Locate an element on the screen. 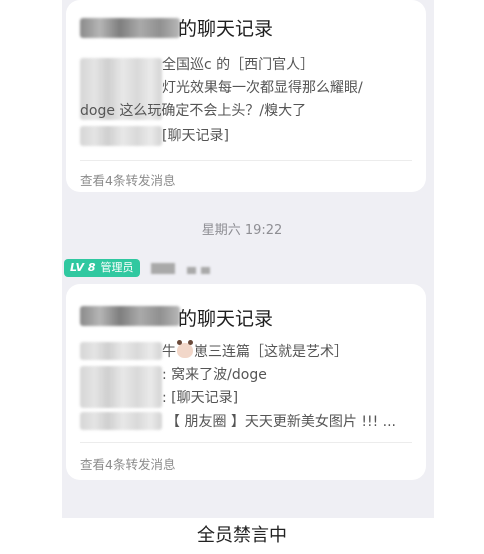  message-line: 牛 崽三连篇［这就是艺术］ is located at coordinates (255, 351).